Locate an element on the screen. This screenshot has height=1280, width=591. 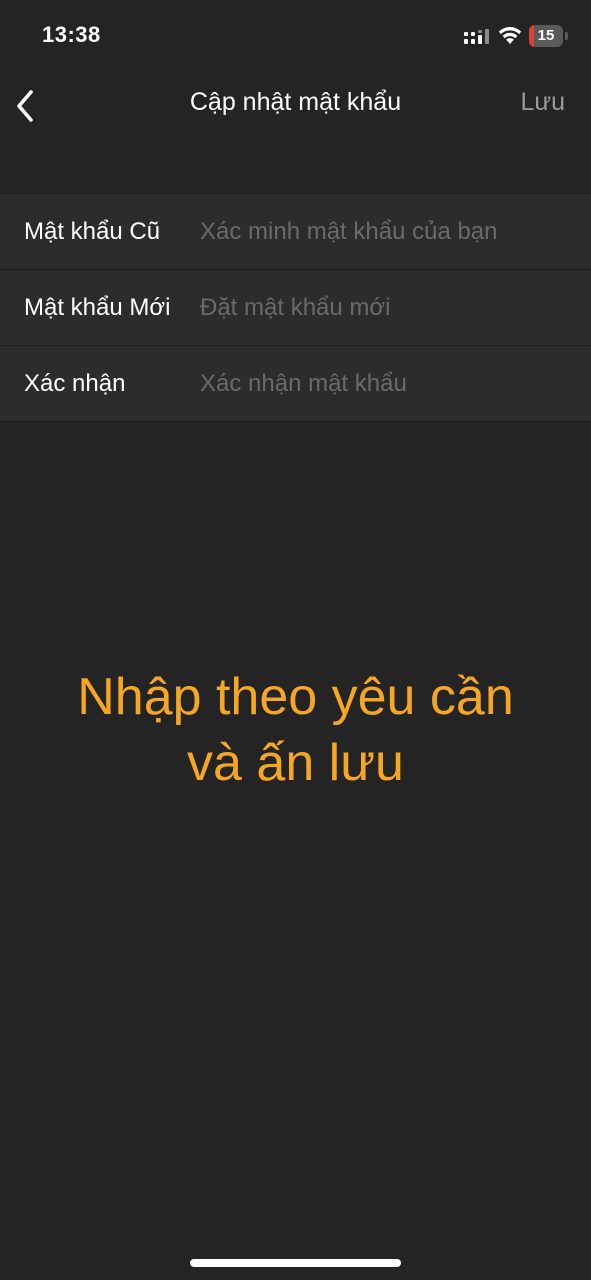
save-button: Lưu is located at coordinates (542, 102).